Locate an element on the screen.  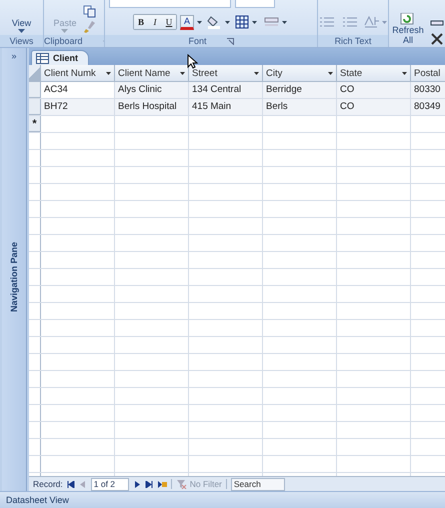
view-button: View is located at coordinates (22, 25).